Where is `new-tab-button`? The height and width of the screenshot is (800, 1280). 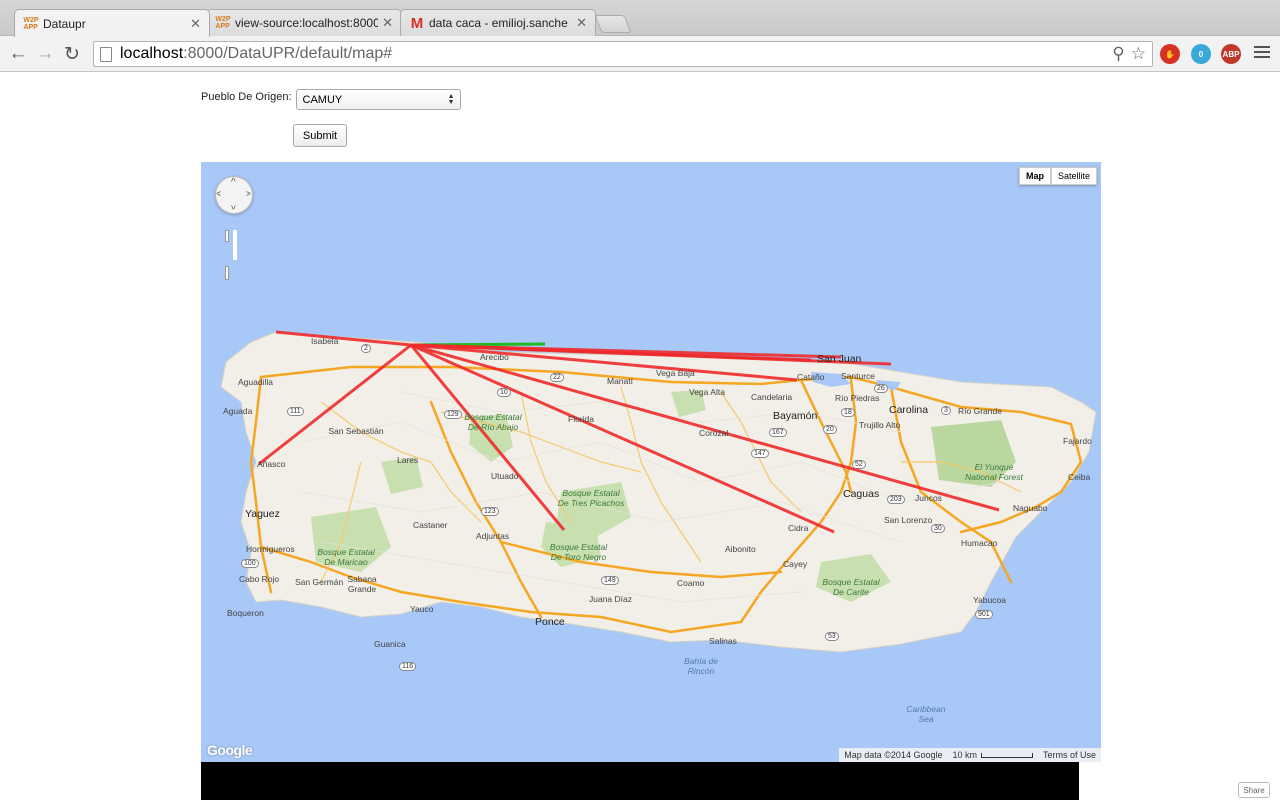
new-tab-button is located at coordinates (613, 24).